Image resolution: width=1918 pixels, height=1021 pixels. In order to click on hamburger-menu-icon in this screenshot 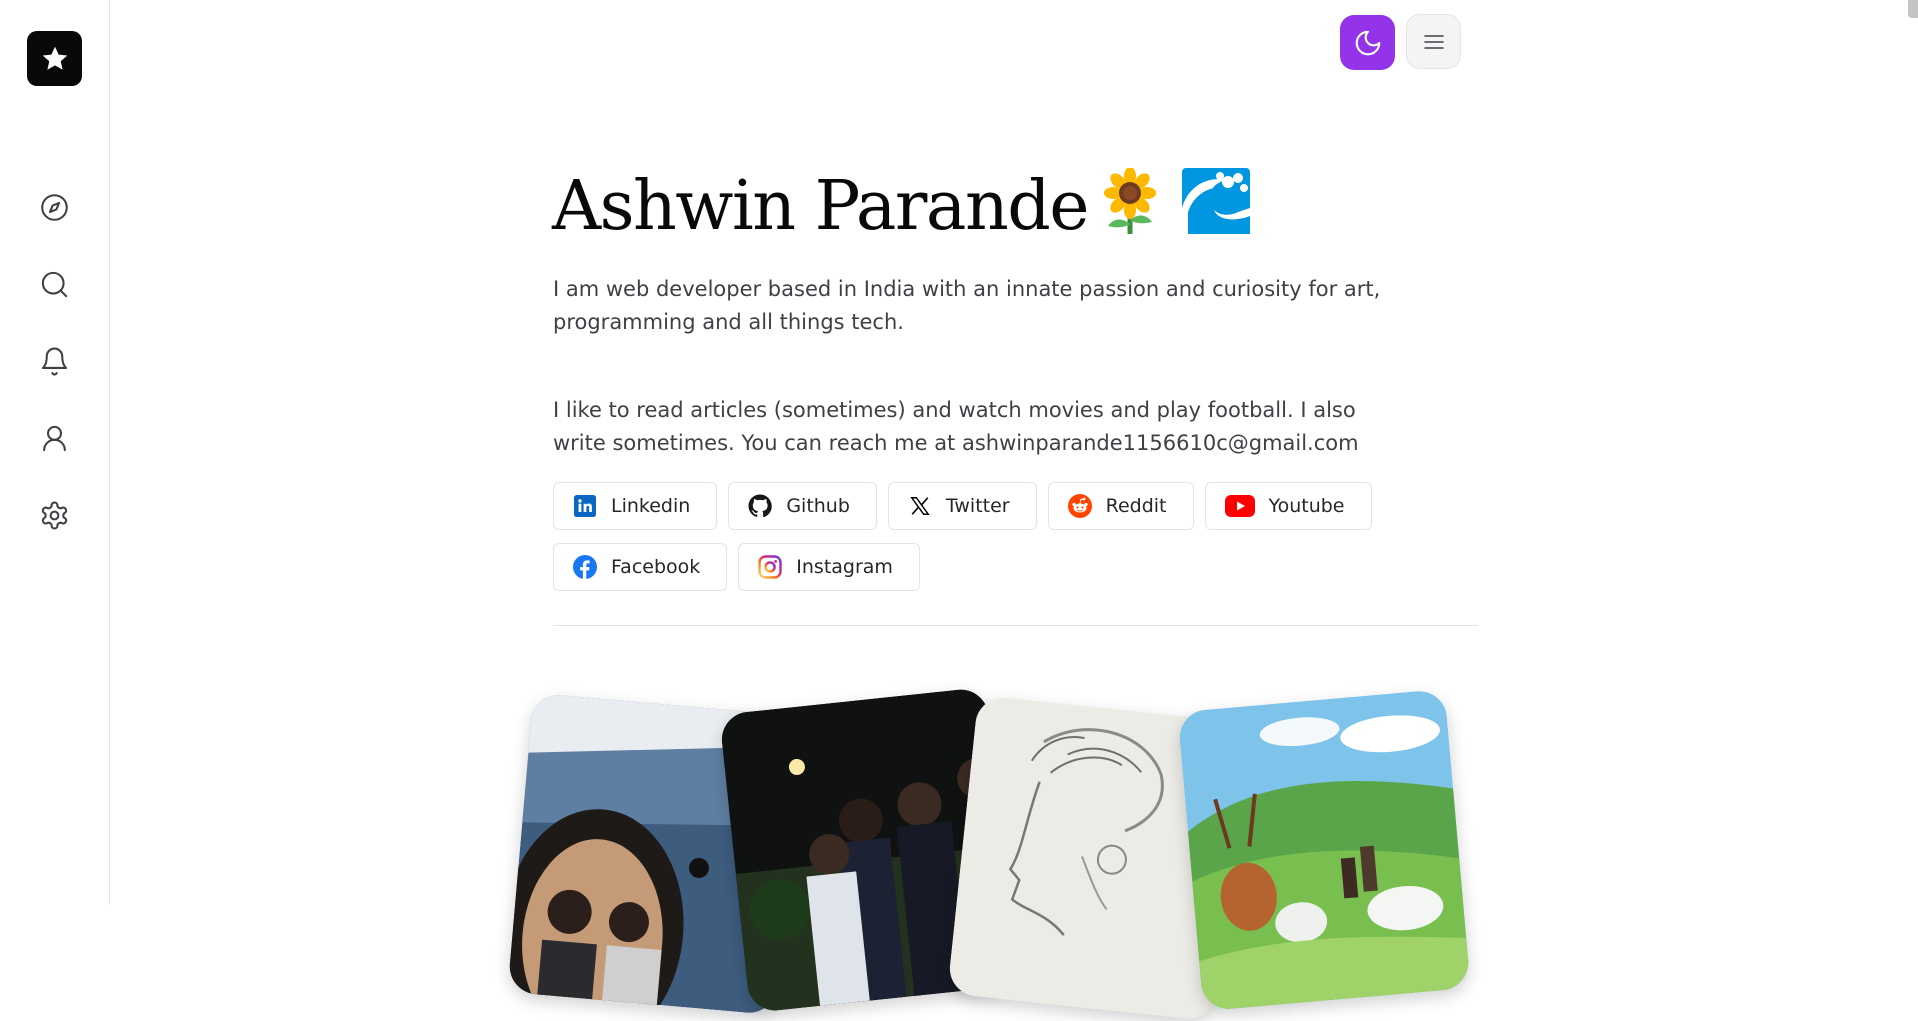, I will do `click(1433, 41)`.